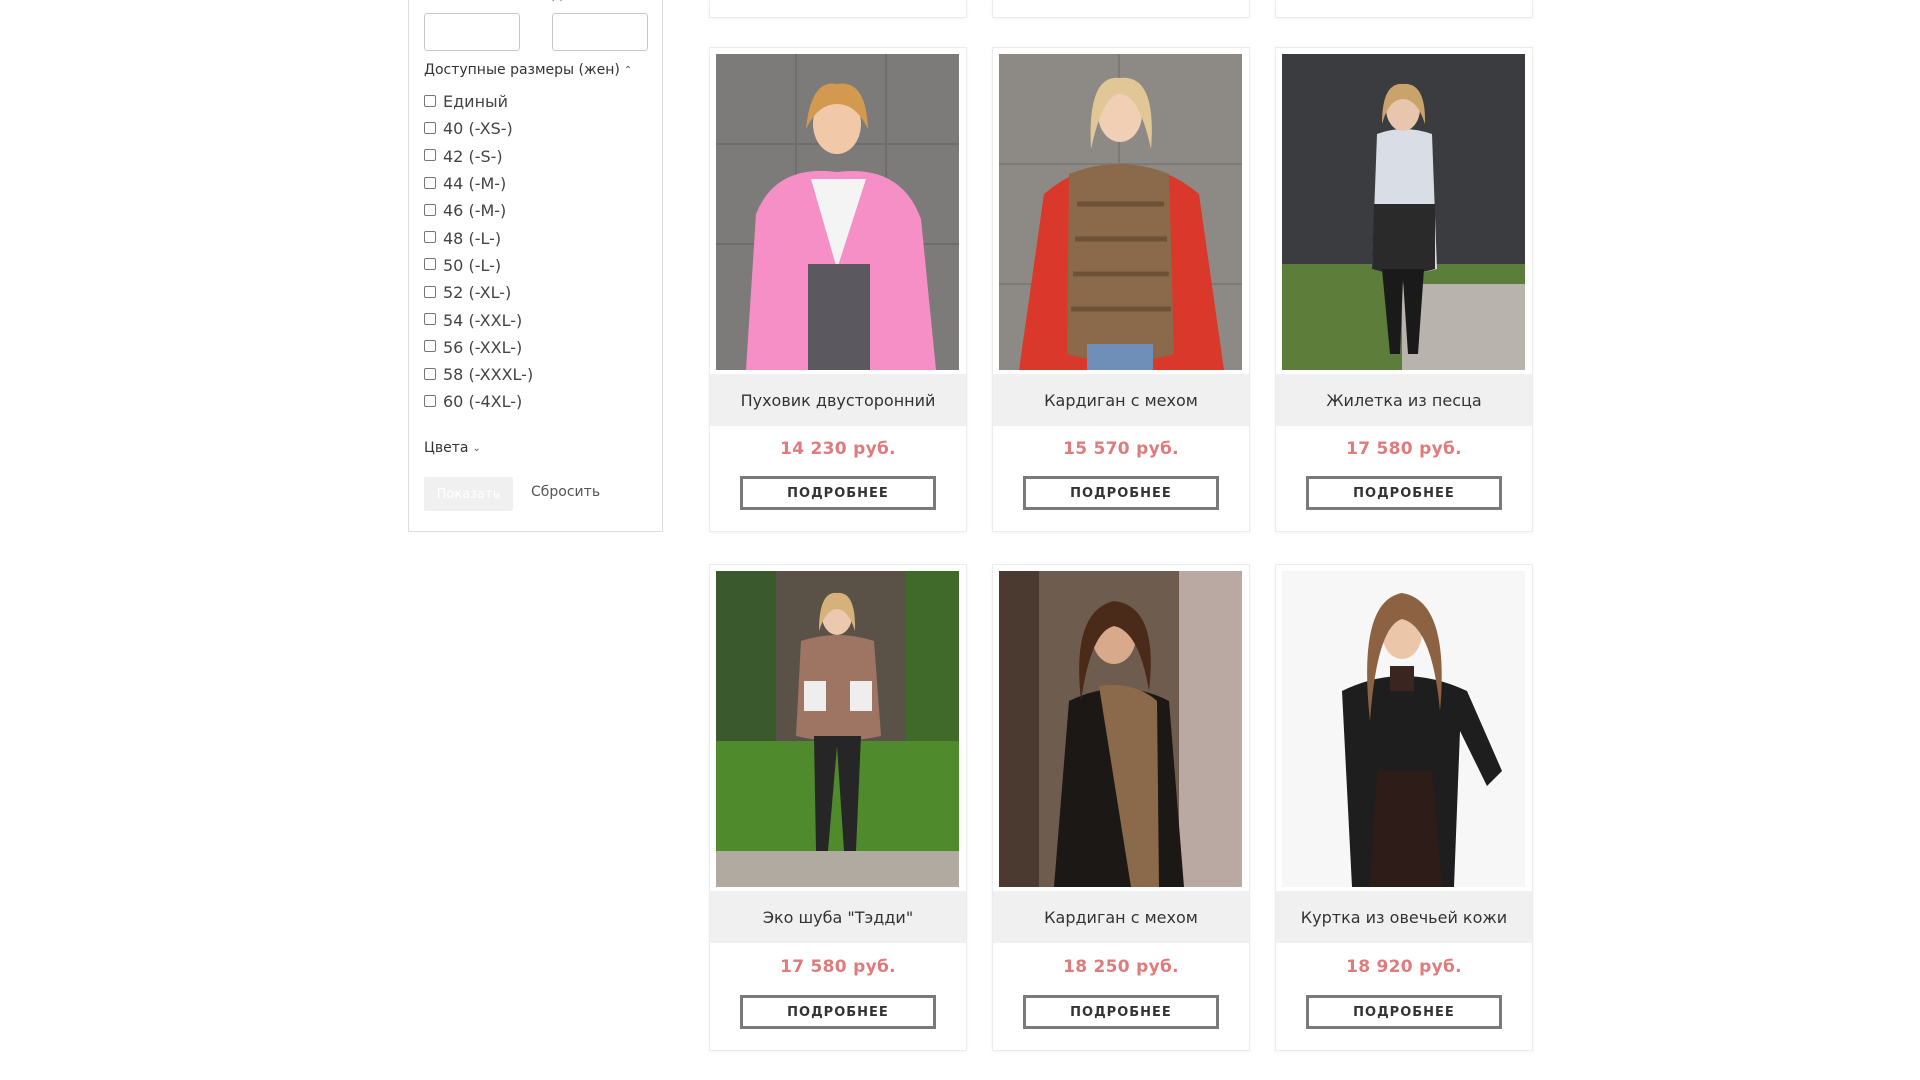 The height and width of the screenshot is (1080, 1920). I want to click on product-title: Эко шуба "Тэдди", so click(838, 917).